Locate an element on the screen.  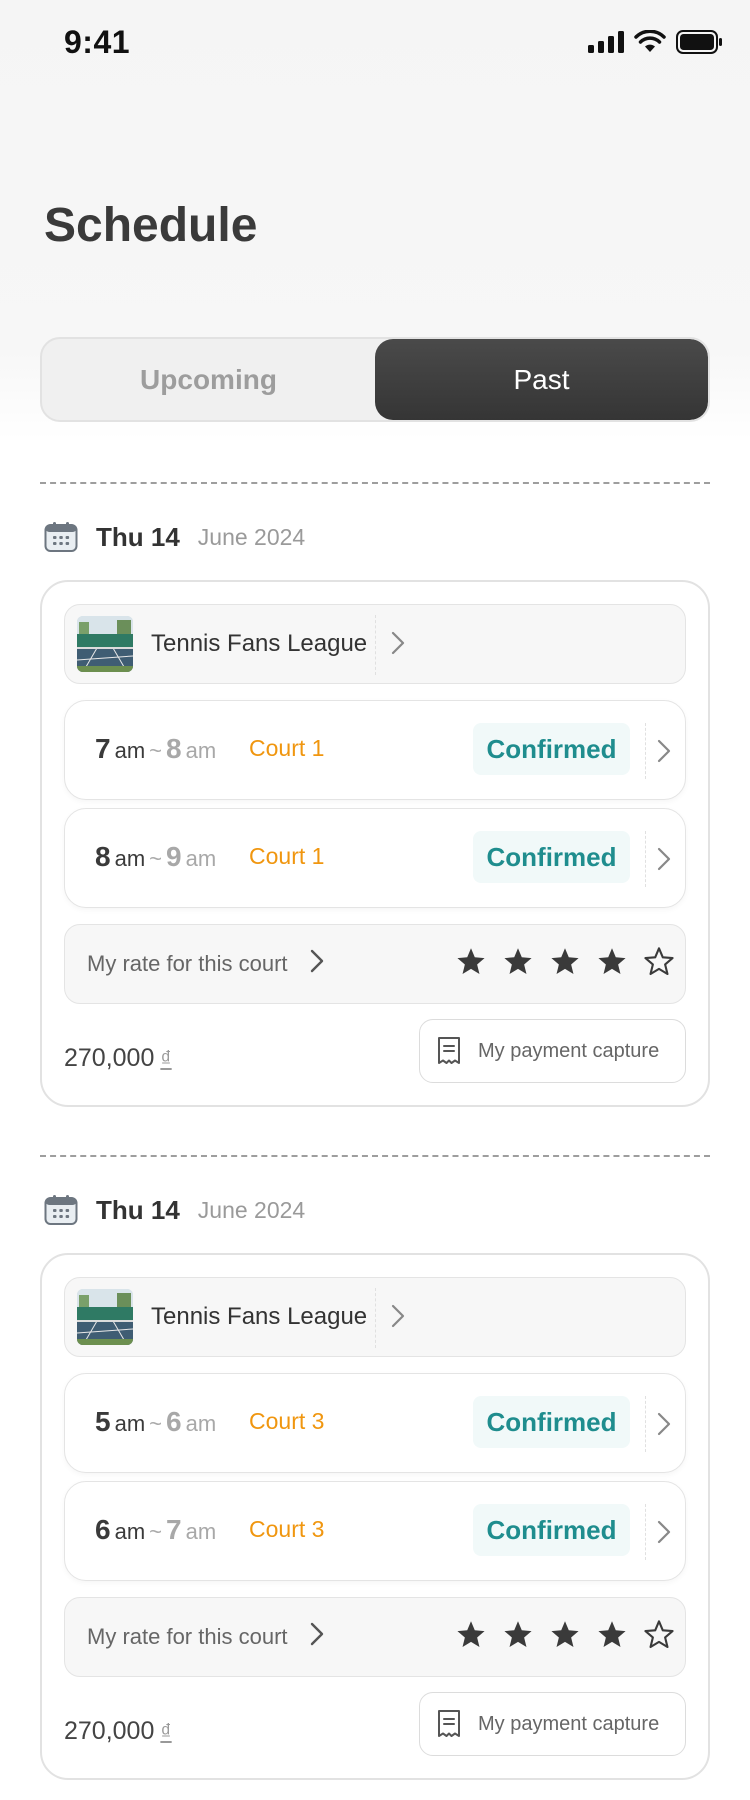
start-hour: 8 is located at coordinates (103, 856).